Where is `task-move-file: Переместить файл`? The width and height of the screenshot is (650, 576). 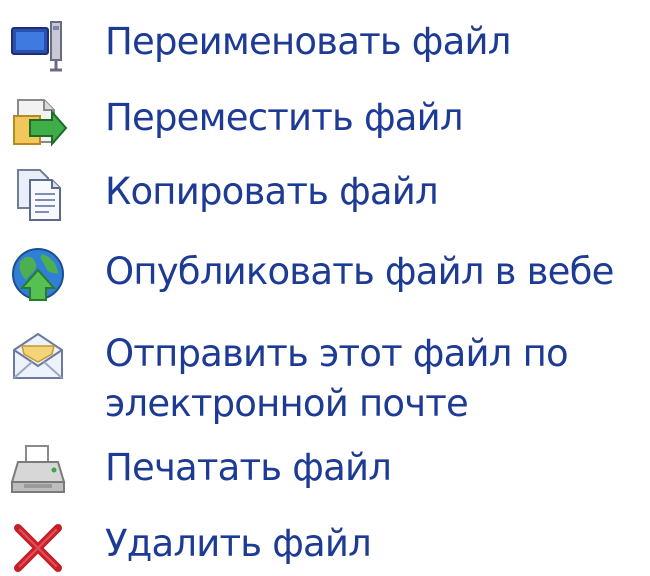
task-move-file: Переместить файл is located at coordinates (325, 120).